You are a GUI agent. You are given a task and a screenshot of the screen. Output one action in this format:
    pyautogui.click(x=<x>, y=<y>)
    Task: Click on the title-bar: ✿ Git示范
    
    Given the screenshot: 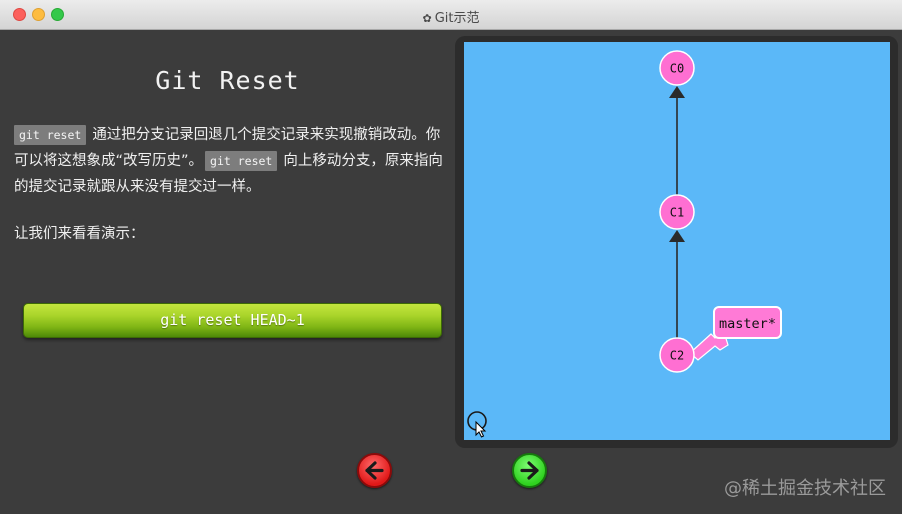 What is the action you would take?
    pyautogui.click(x=451, y=15)
    